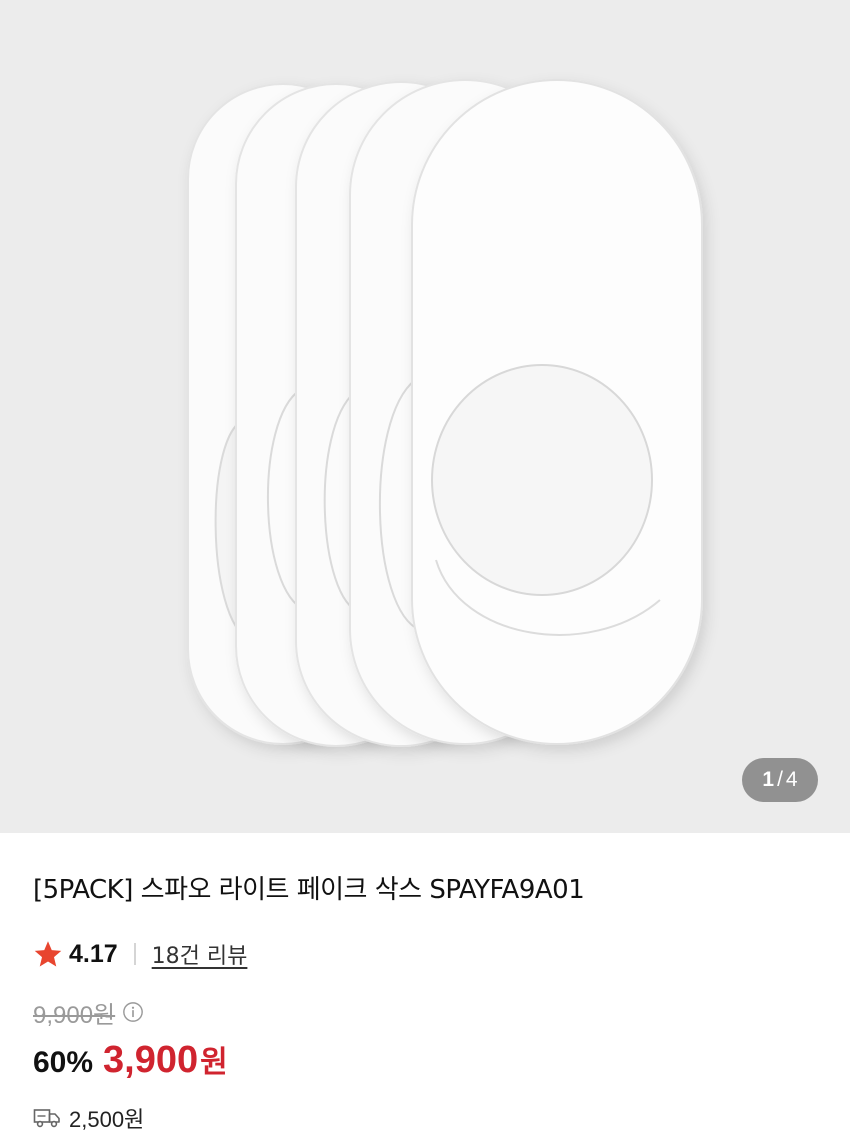 The width and height of the screenshot is (850, 1142). Describe the element at coordinates (425, 1118) in the screenshot. I see `shipping-row: 2,500원` at that location.